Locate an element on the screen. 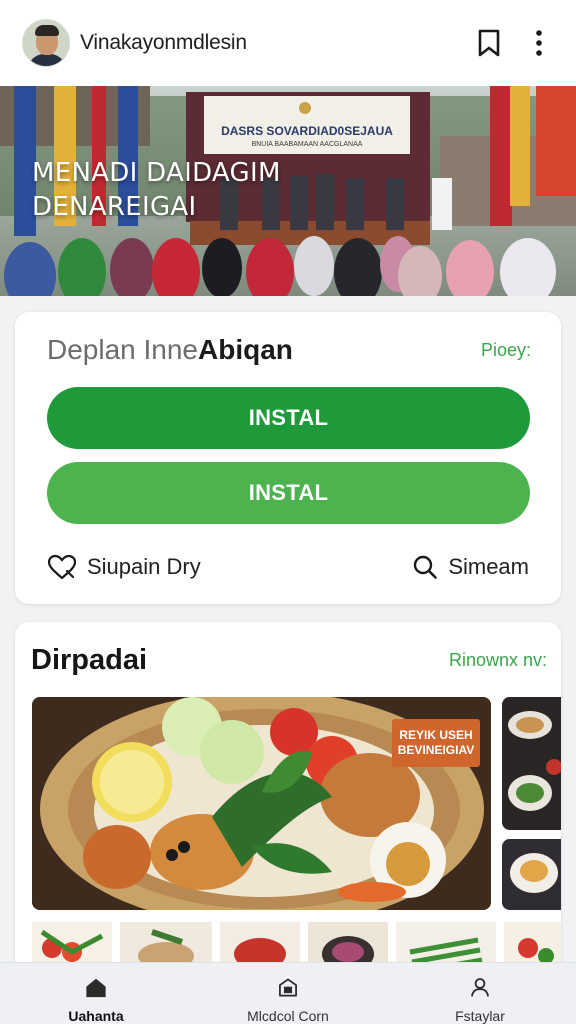 The image size is (576, 1024). food-badge-line1: REYIK USEH is located at coordinates (436, 735).